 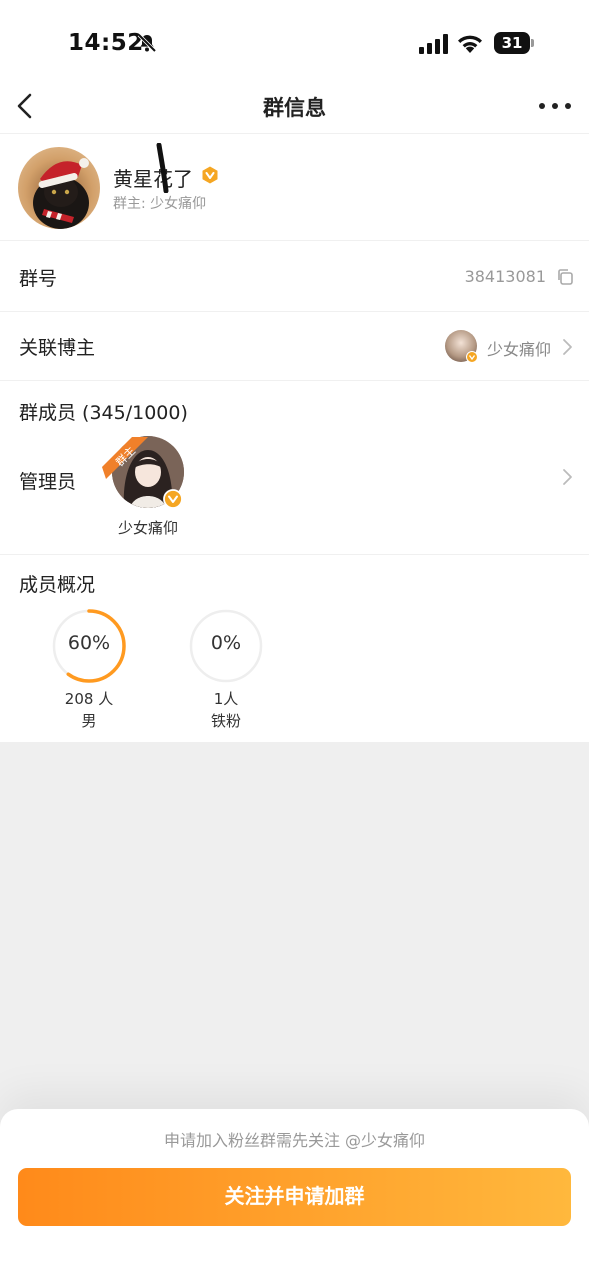 What do you see at coordinates (106, 43) in the screenshot?
I see `status-time: 14:52` at bounding box center [106, 43].